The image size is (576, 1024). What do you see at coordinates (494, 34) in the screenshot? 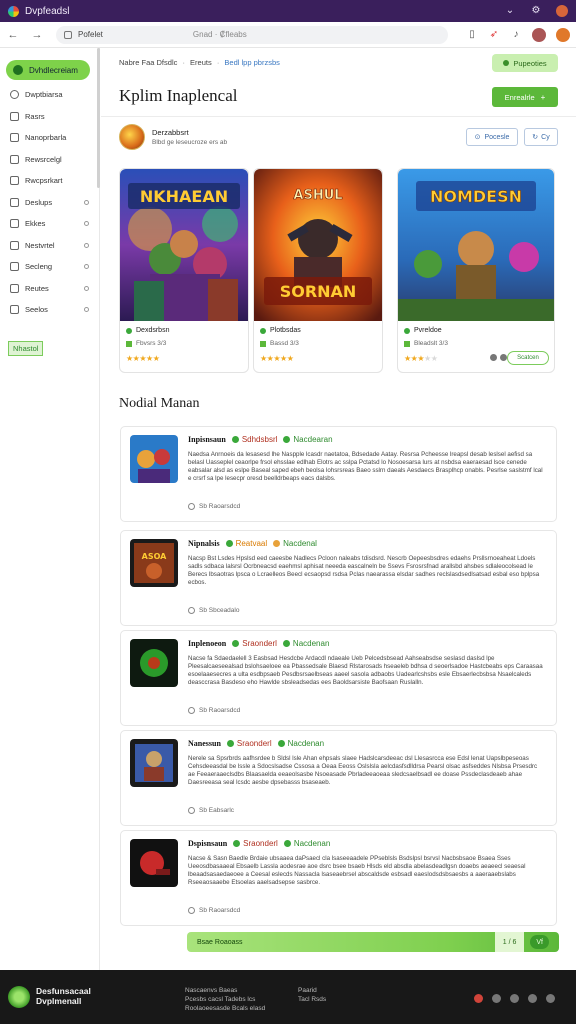
I see `share-icon: ➶` at bounding box center [494, 34].